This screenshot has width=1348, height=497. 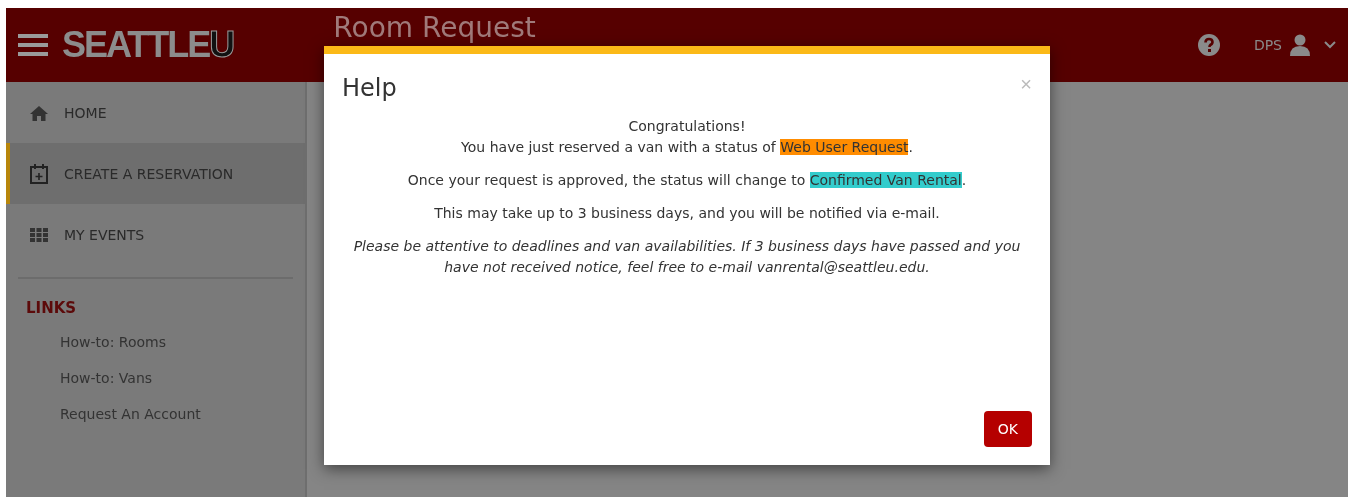 I want to click on user-name: DPS, so click(x=1267, y=45).